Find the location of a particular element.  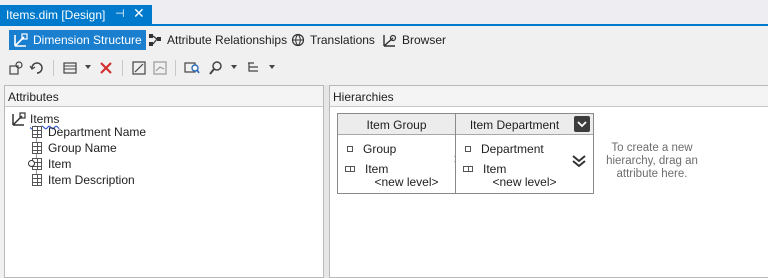

show-grid-dropdown is located at coordinates (88, 67).